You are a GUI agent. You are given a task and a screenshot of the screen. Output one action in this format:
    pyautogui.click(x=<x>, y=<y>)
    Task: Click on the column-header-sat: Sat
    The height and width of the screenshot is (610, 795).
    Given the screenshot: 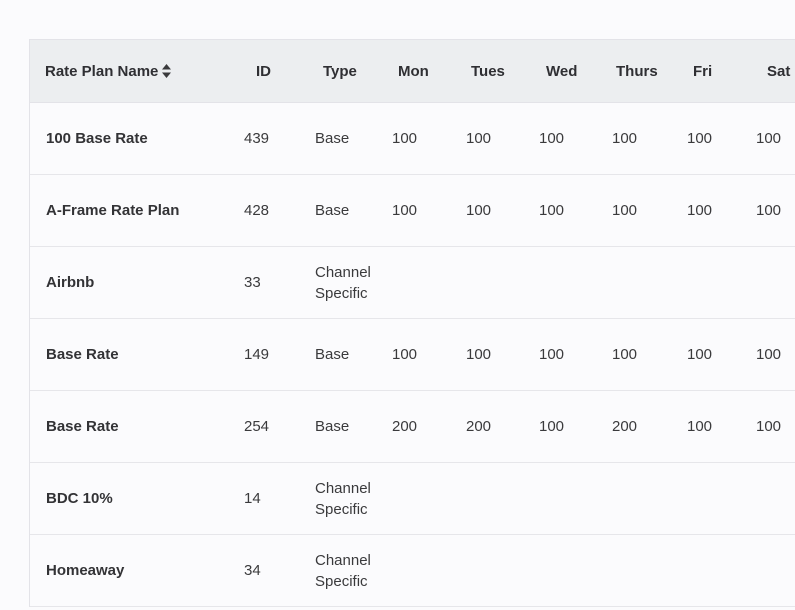 What is the action you would take?
    pyautogui.click(x=767, y=71)
    